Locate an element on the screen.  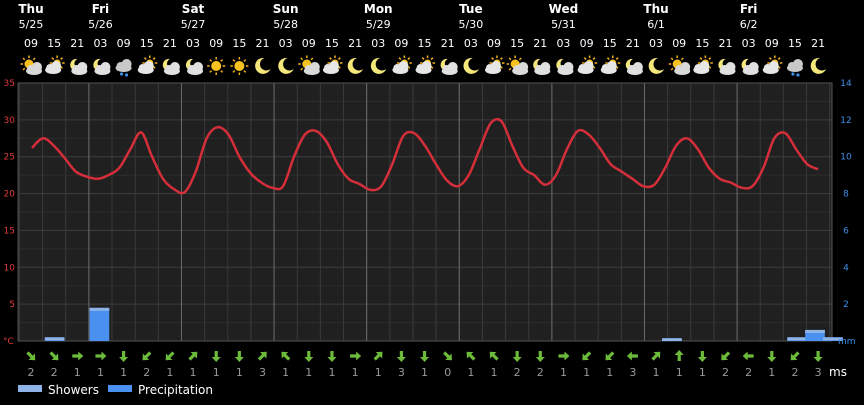
sun-icon is located at coordinates (216, 66).